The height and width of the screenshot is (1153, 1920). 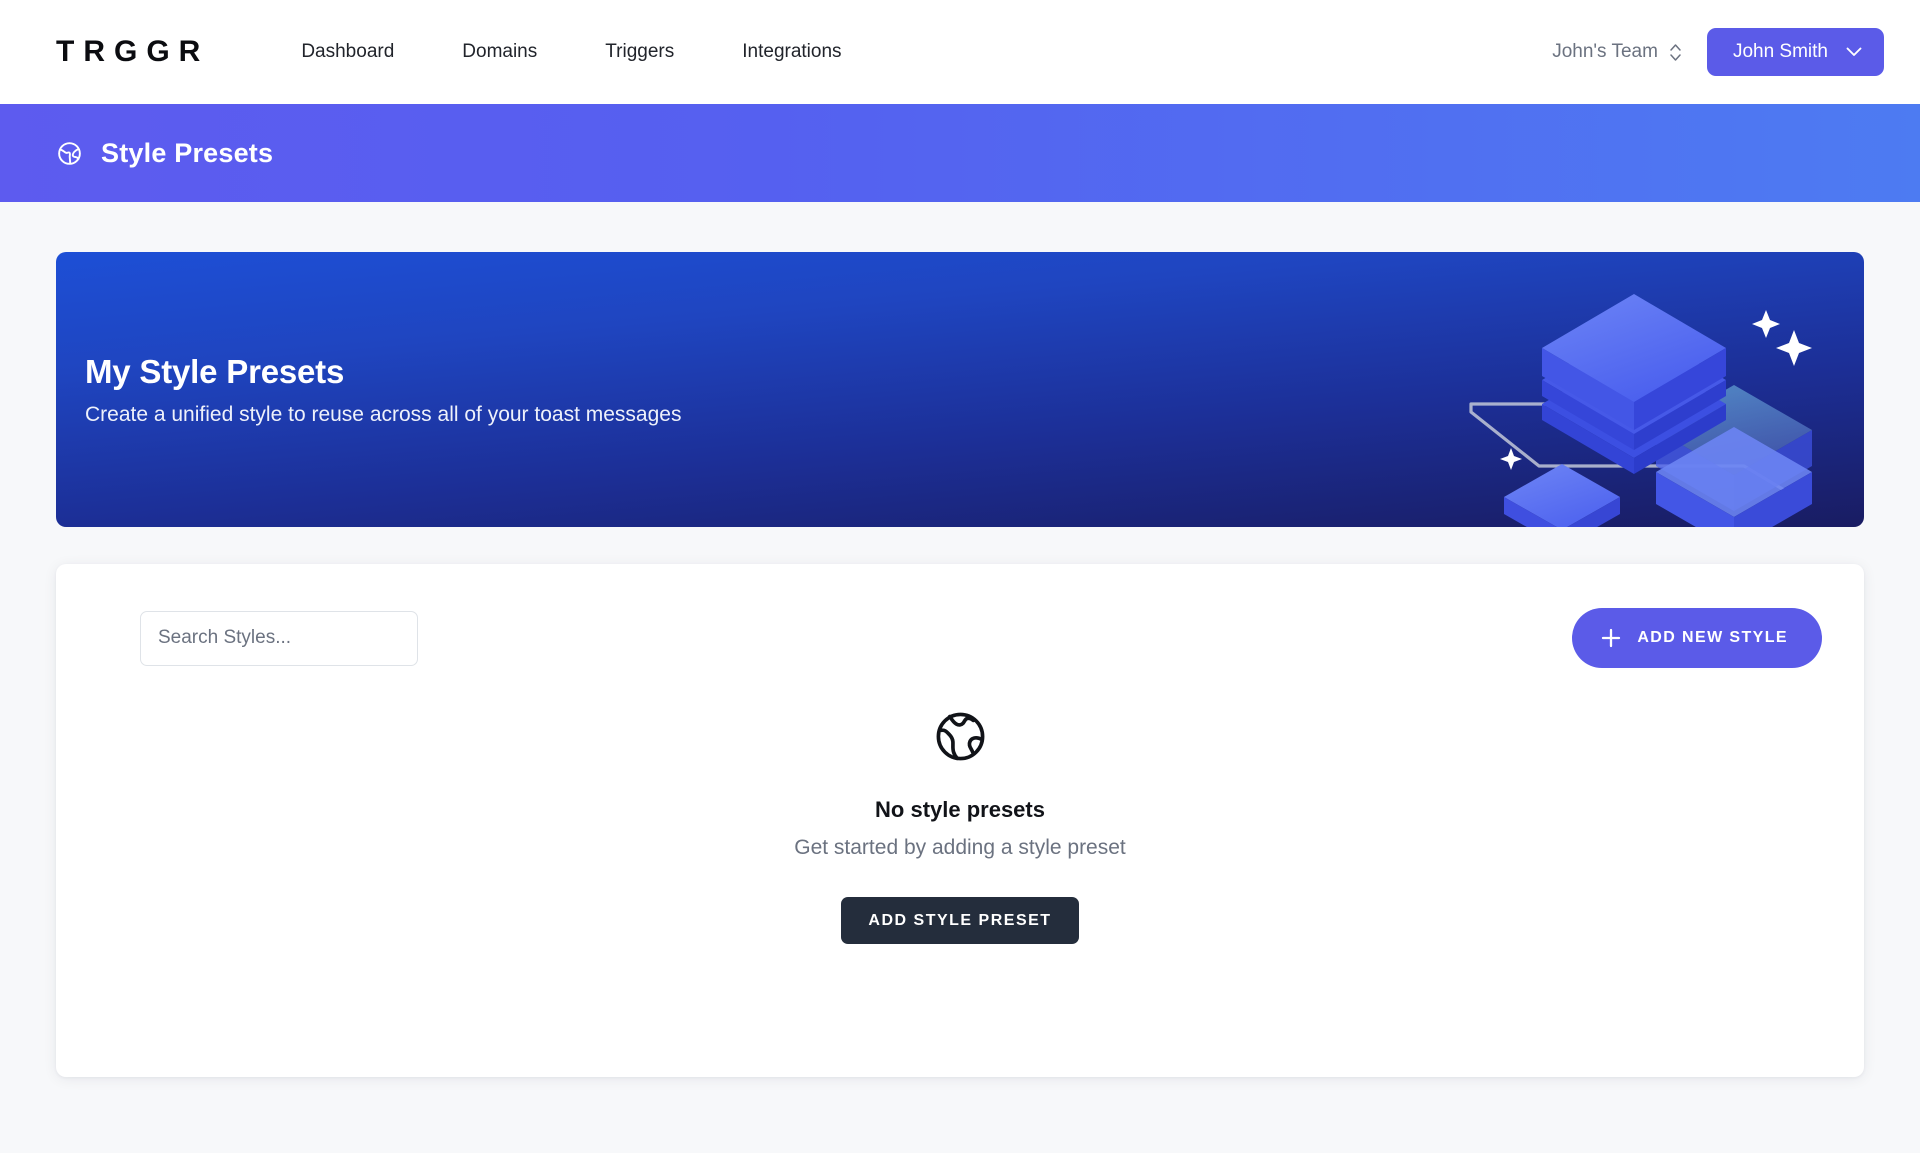 I want to click on user-menu-button: John Smith, so click(x=1795, y=52).